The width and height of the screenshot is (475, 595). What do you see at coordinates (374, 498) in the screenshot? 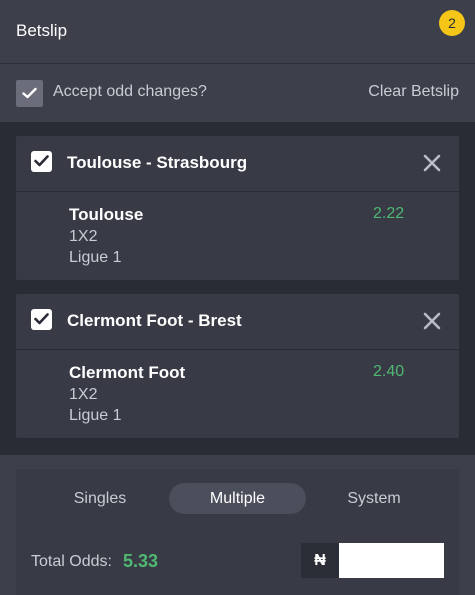
I see `tab-system: System` at bounding box center [374, 498].